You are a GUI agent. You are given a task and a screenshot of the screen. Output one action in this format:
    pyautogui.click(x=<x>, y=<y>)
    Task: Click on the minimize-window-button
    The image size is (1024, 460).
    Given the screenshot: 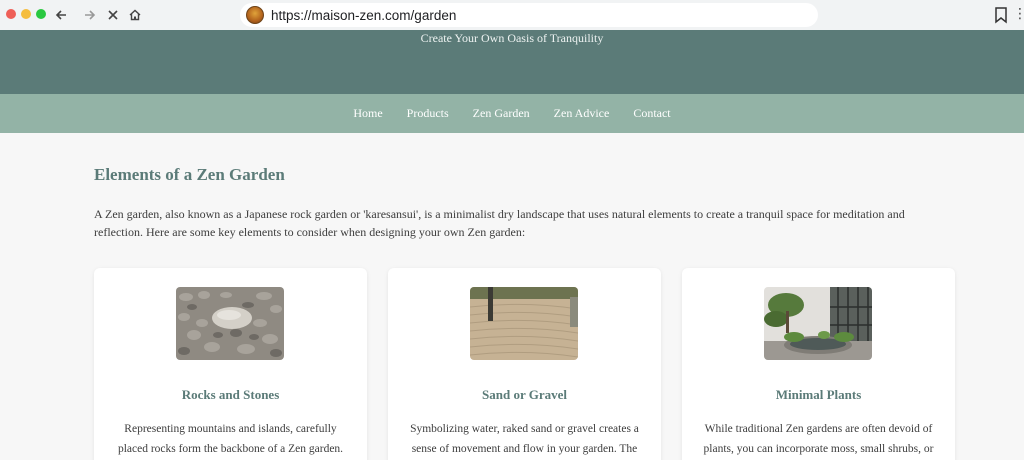 What is the action you would take?
    pyautogui.click(x=26, y=14)
    